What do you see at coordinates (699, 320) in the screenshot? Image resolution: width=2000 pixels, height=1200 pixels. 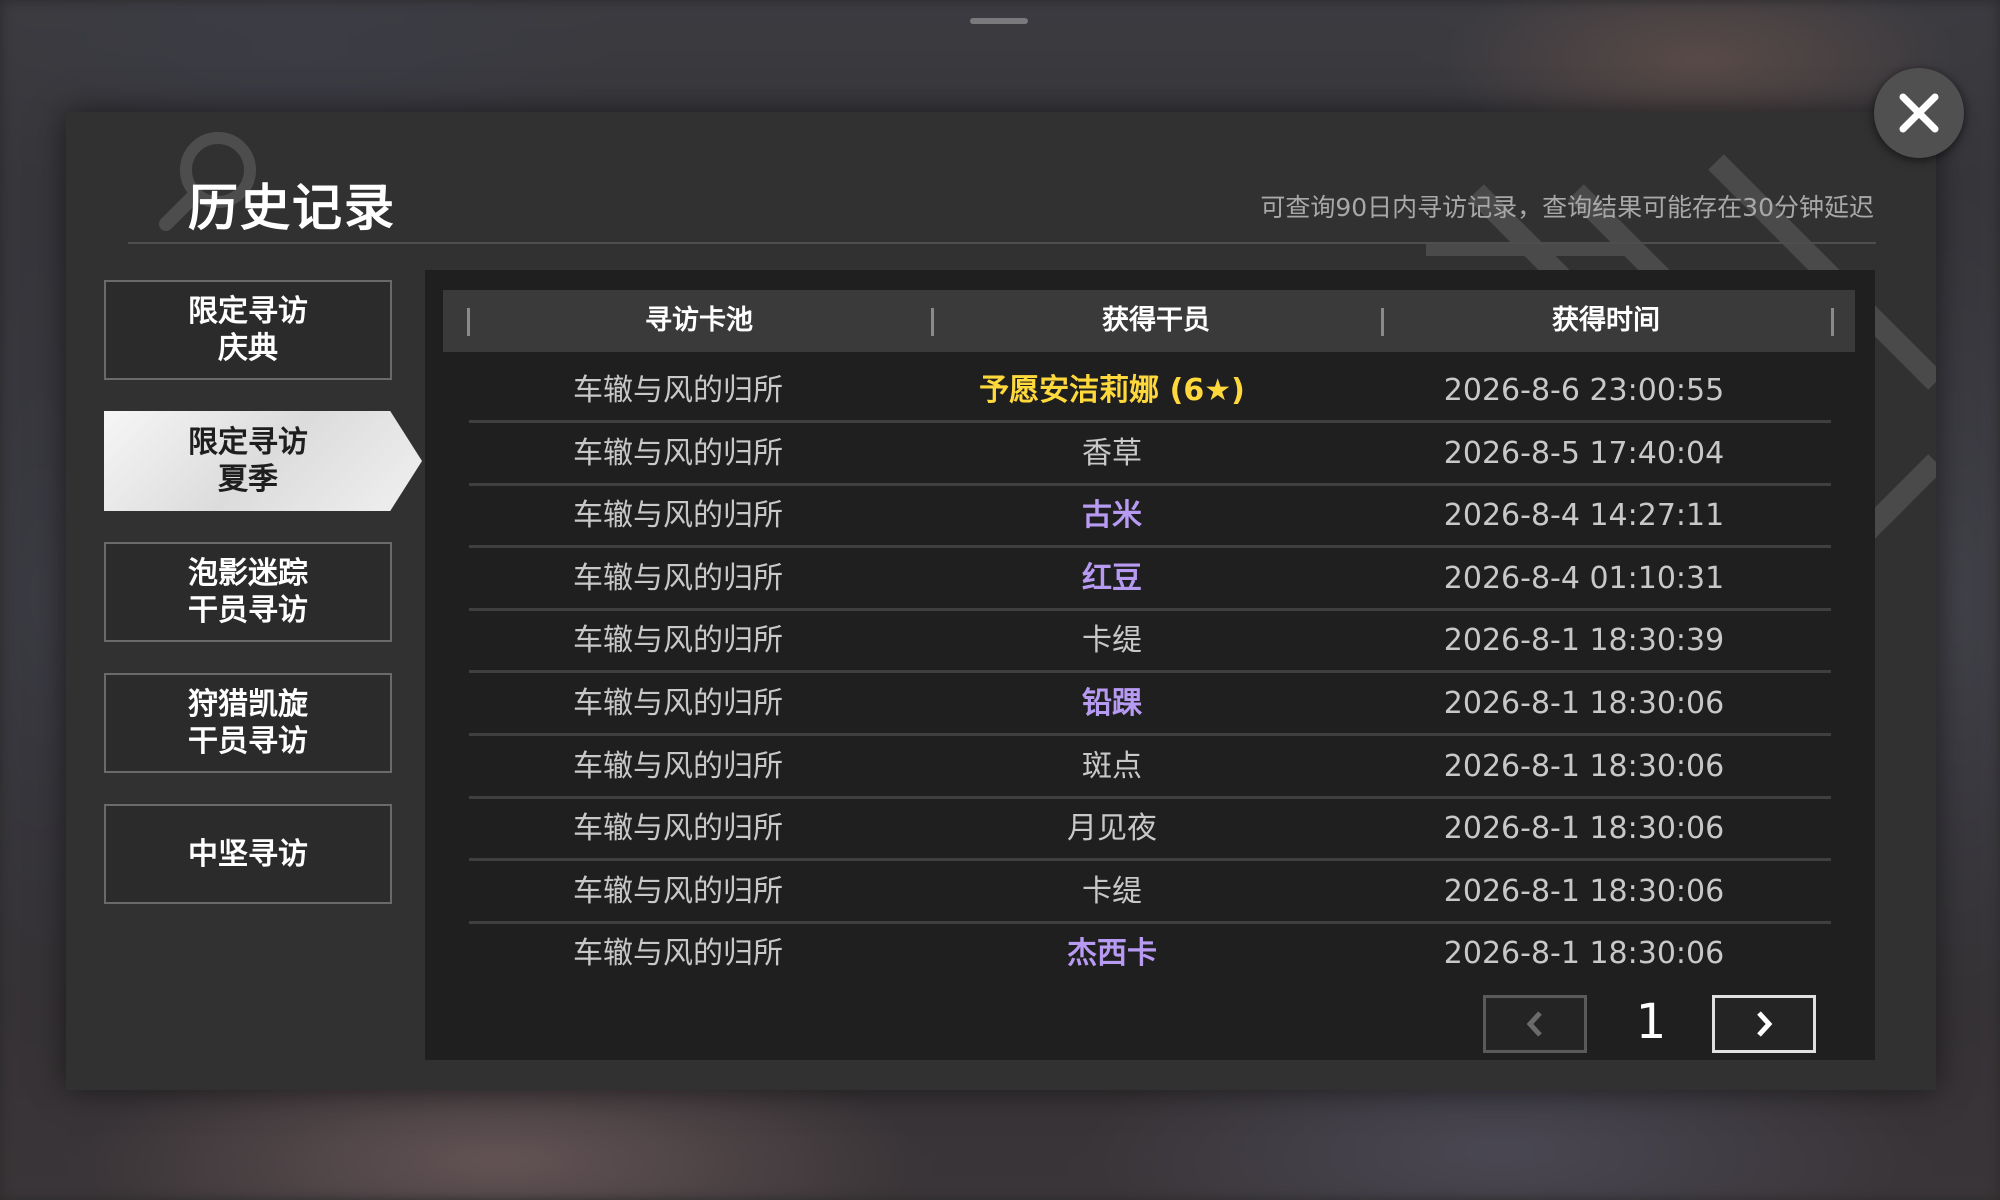 I see `header-pool: 寻访卡池` at bounding box center [699, 320].